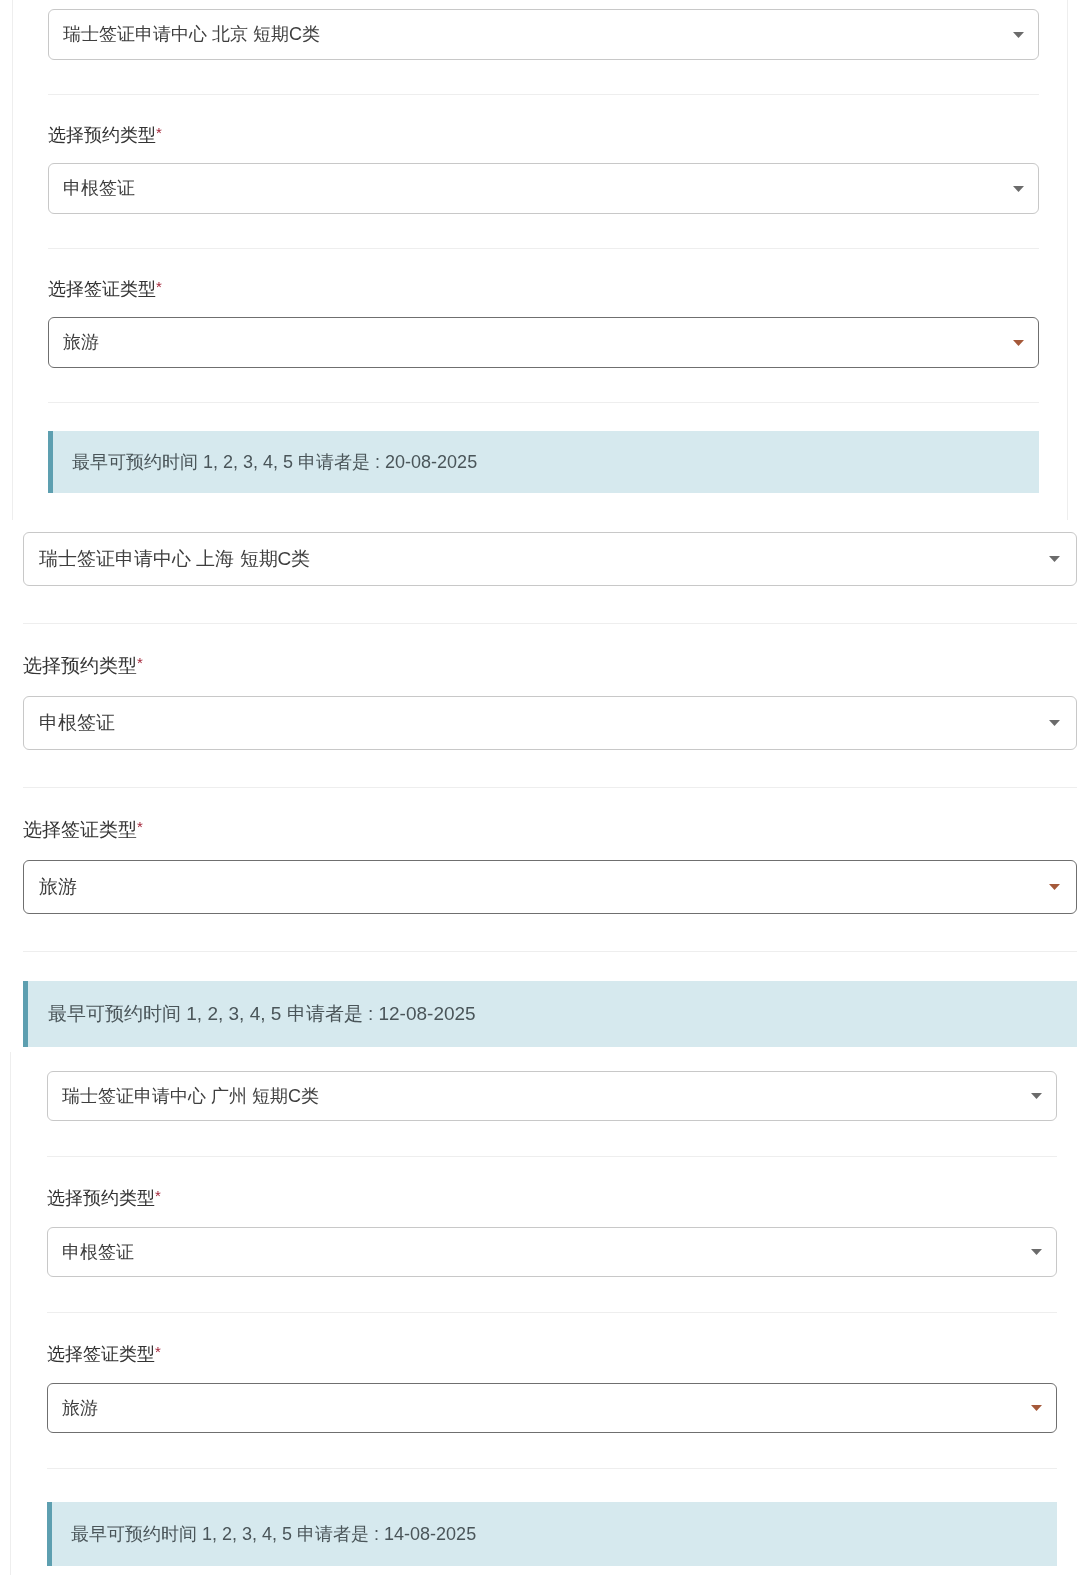 This screenshot has width=1080, height=1575. I want to click on dropdown-select: 瑞士签证申请中心 上海 短期C类, so click(550, 559).